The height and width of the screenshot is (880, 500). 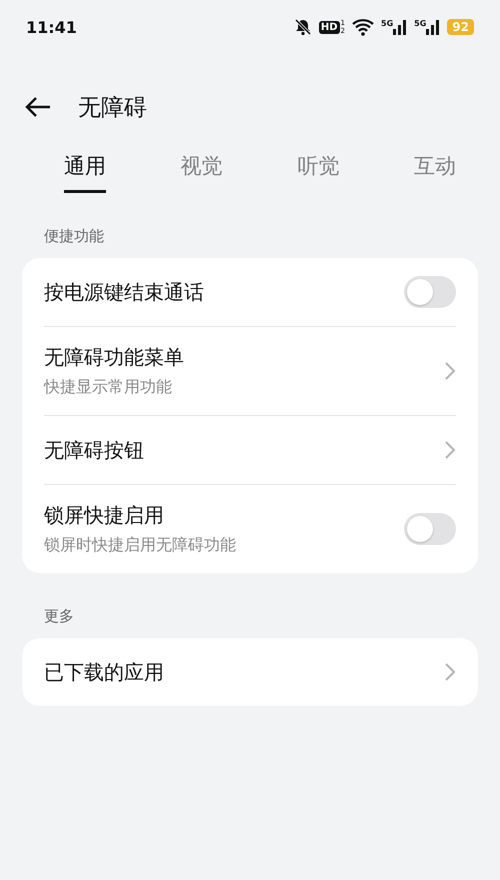 I want to click on status-time: 11:41, so click(x=51, y=27).